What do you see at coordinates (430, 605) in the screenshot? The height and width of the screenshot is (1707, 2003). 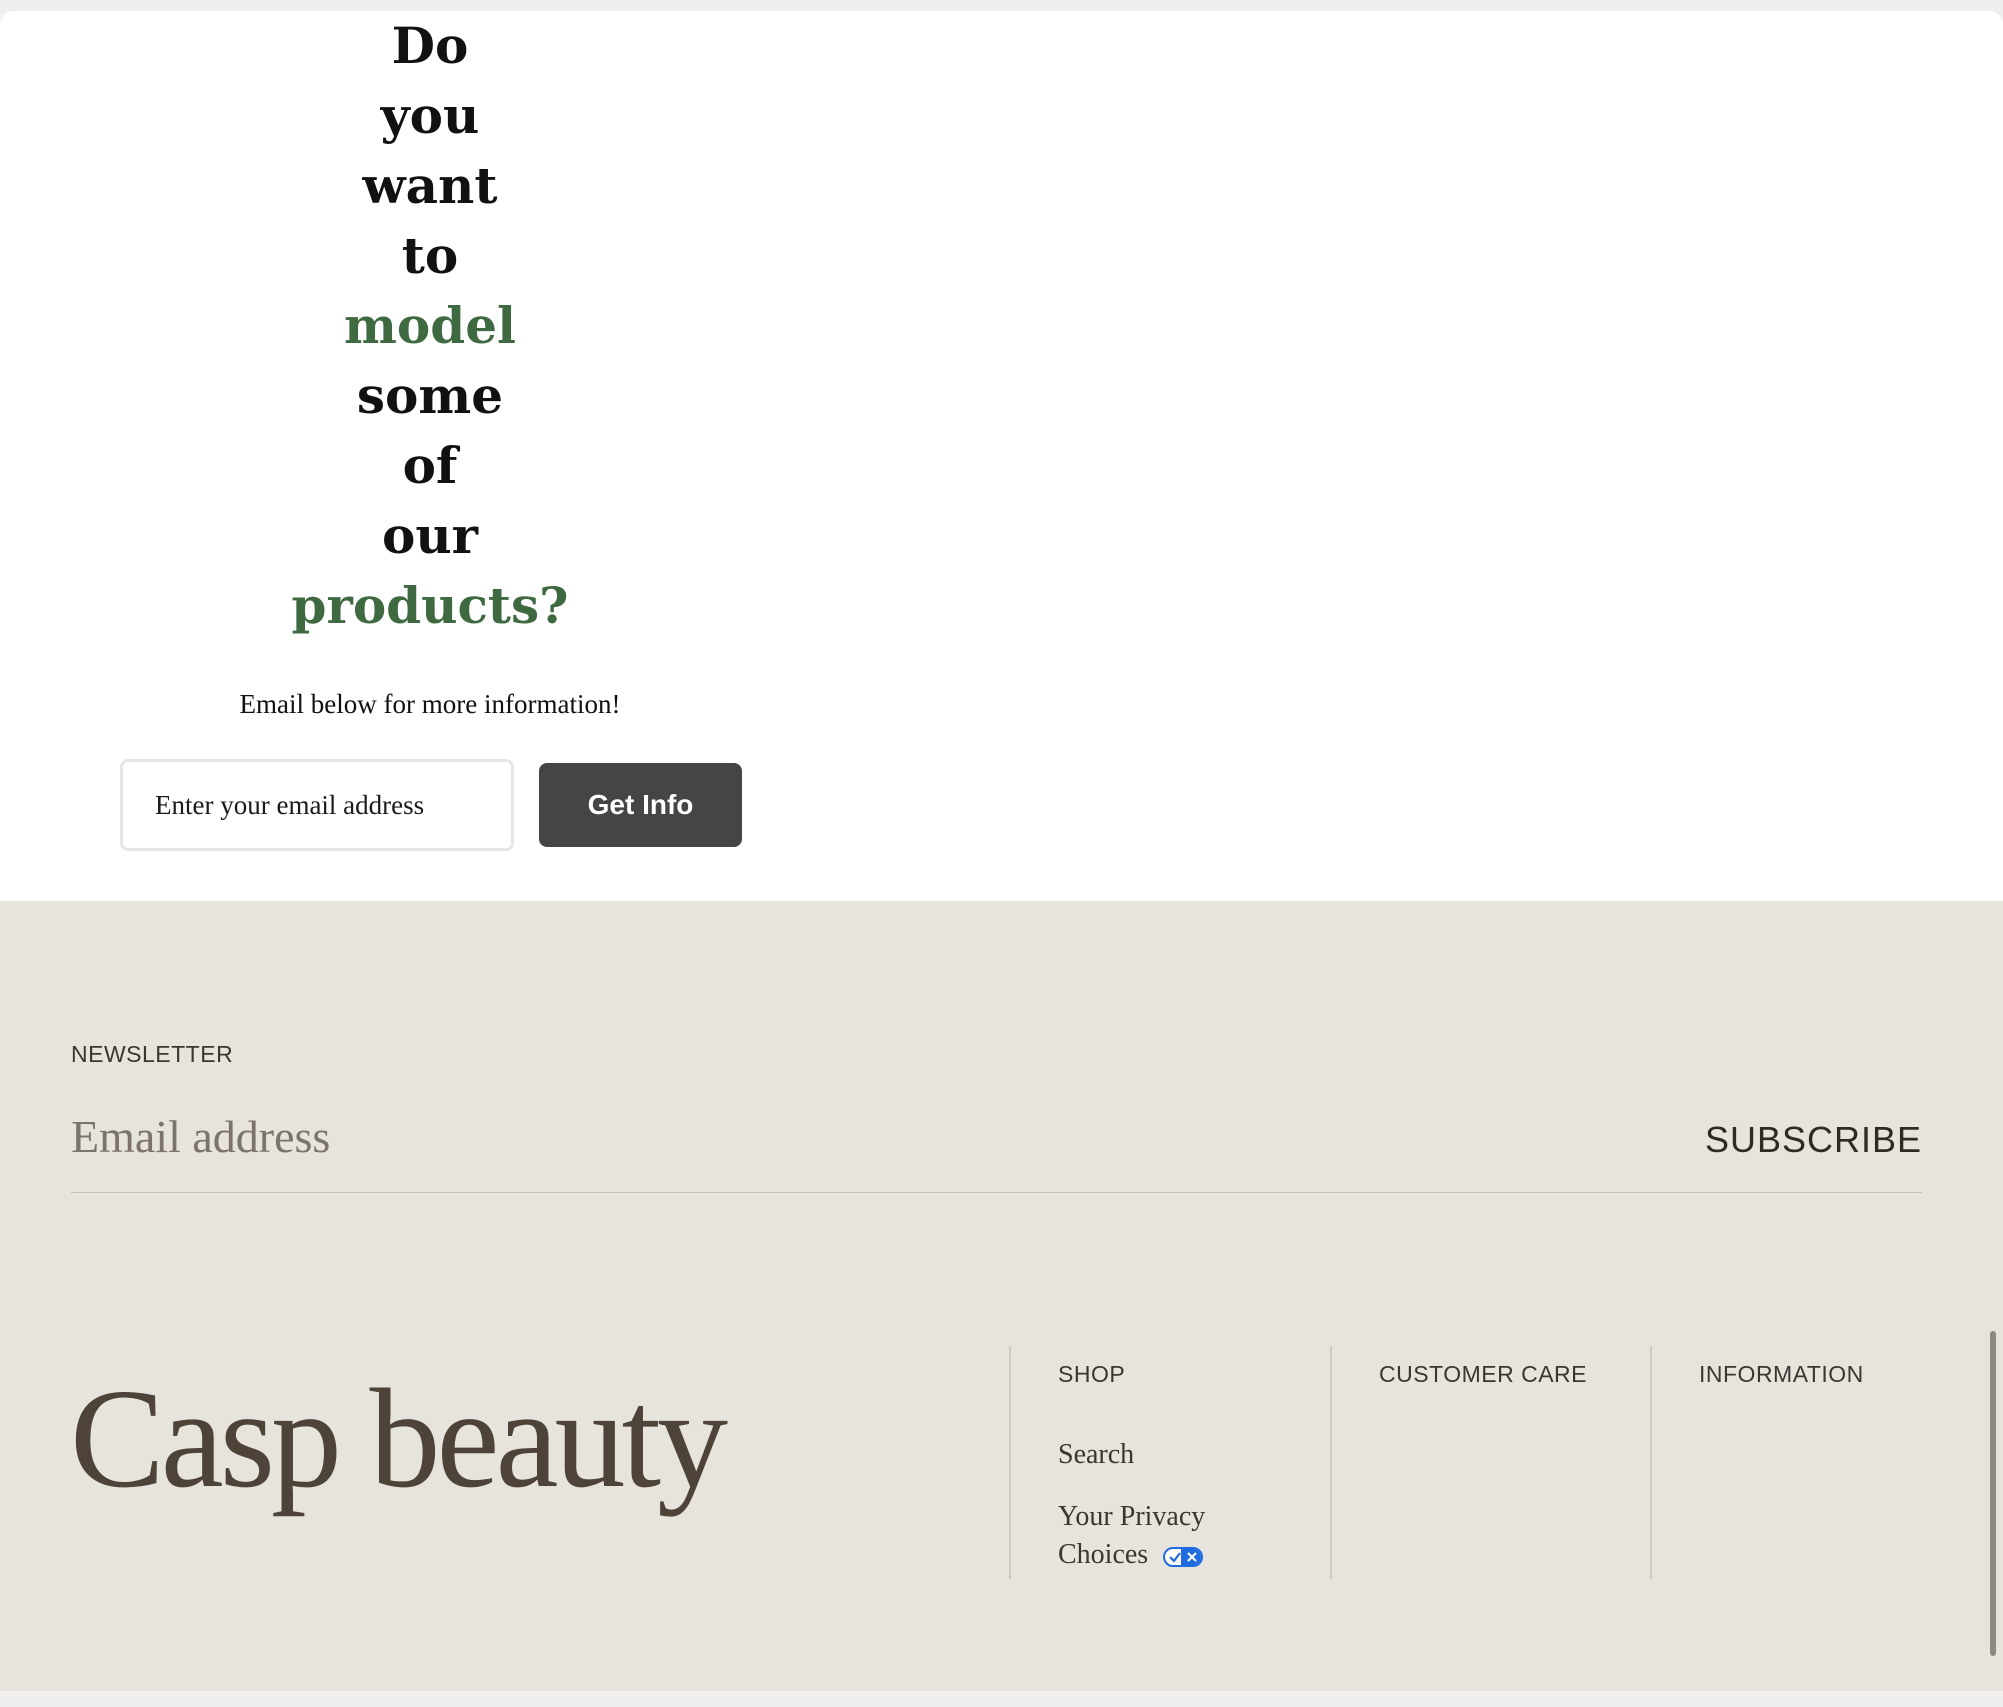 I see `headline-accent-word: products?` at bounding box center [430, 605].